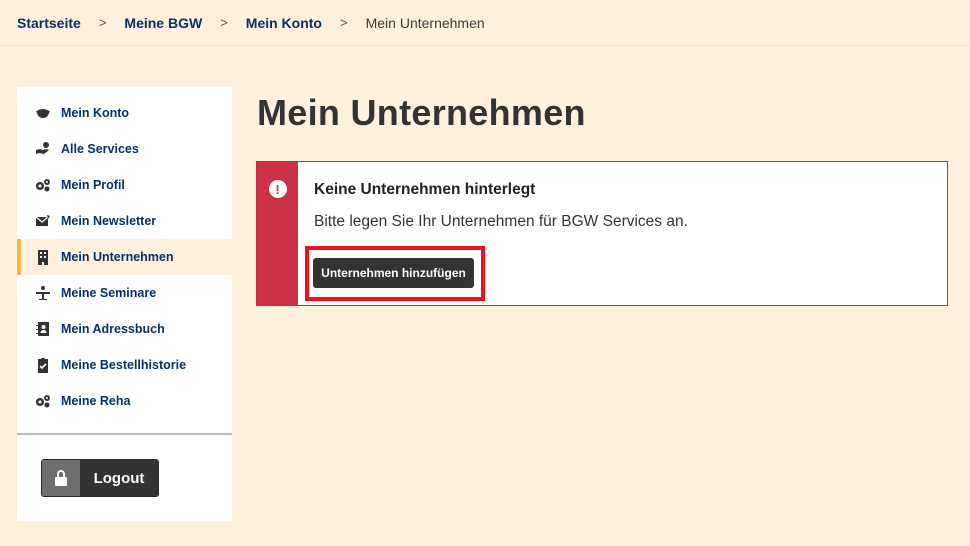 This screenshot has height=546, width=970. What do you see at coordinates (43, 149) in the screenshot?
I see `hand-coin-icon` at bounding box center [43, 149].